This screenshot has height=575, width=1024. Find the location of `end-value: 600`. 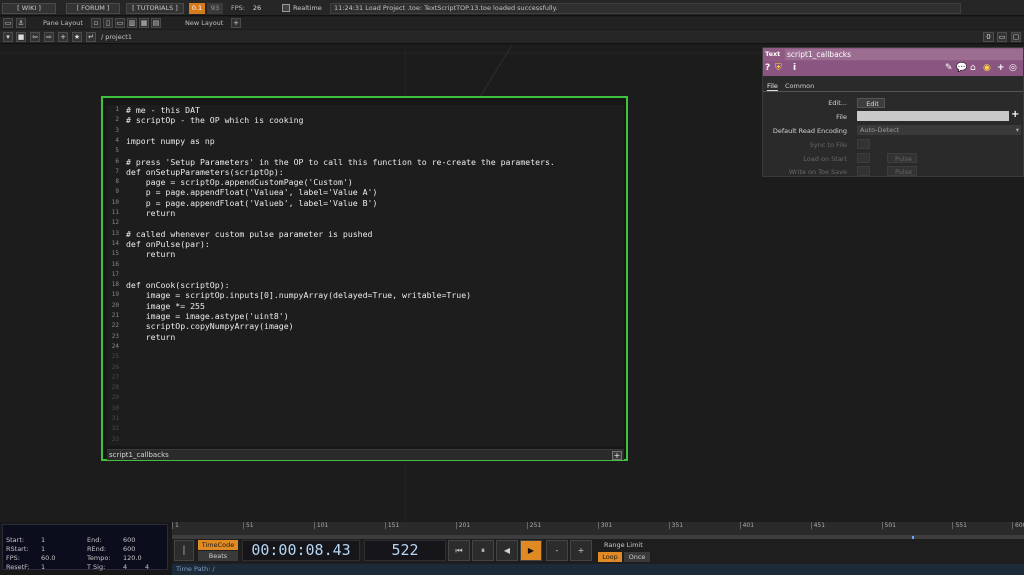

end-value: 600 is located at coordinates (129, 540).